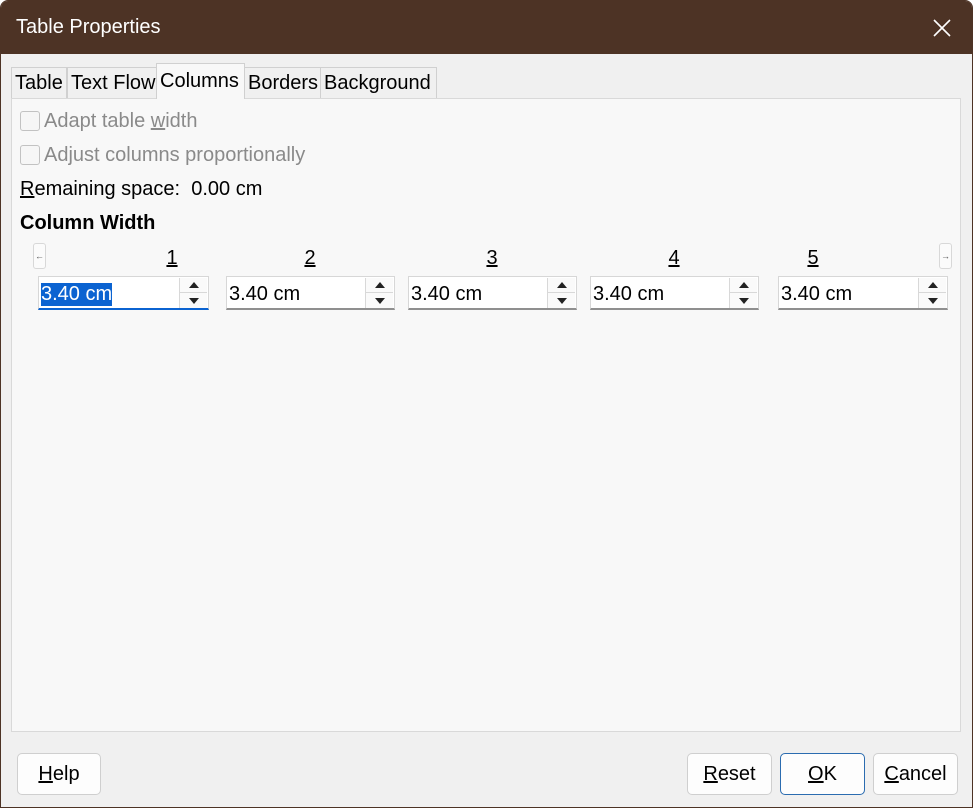 The height and width of the screenshot is (808, 973). What do you see at coordinates (863, 293) in the screenshot?
I see `column-5-width-spinbox: 3.40 cm` at bounding box center [863, 293].